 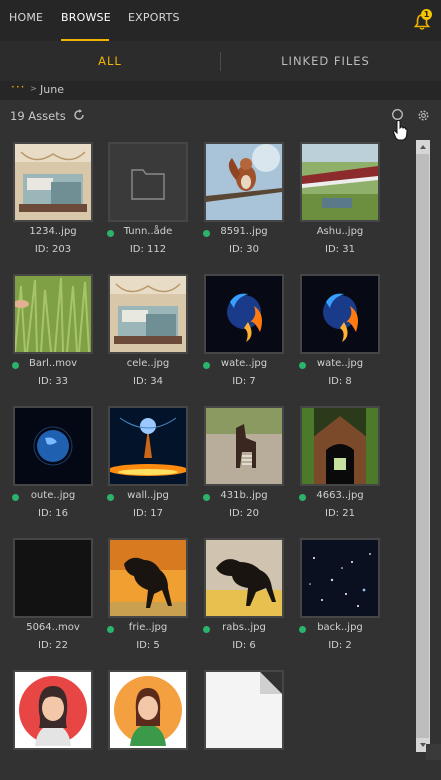 I want to click on resize-corner, so click(x=433, y=752).